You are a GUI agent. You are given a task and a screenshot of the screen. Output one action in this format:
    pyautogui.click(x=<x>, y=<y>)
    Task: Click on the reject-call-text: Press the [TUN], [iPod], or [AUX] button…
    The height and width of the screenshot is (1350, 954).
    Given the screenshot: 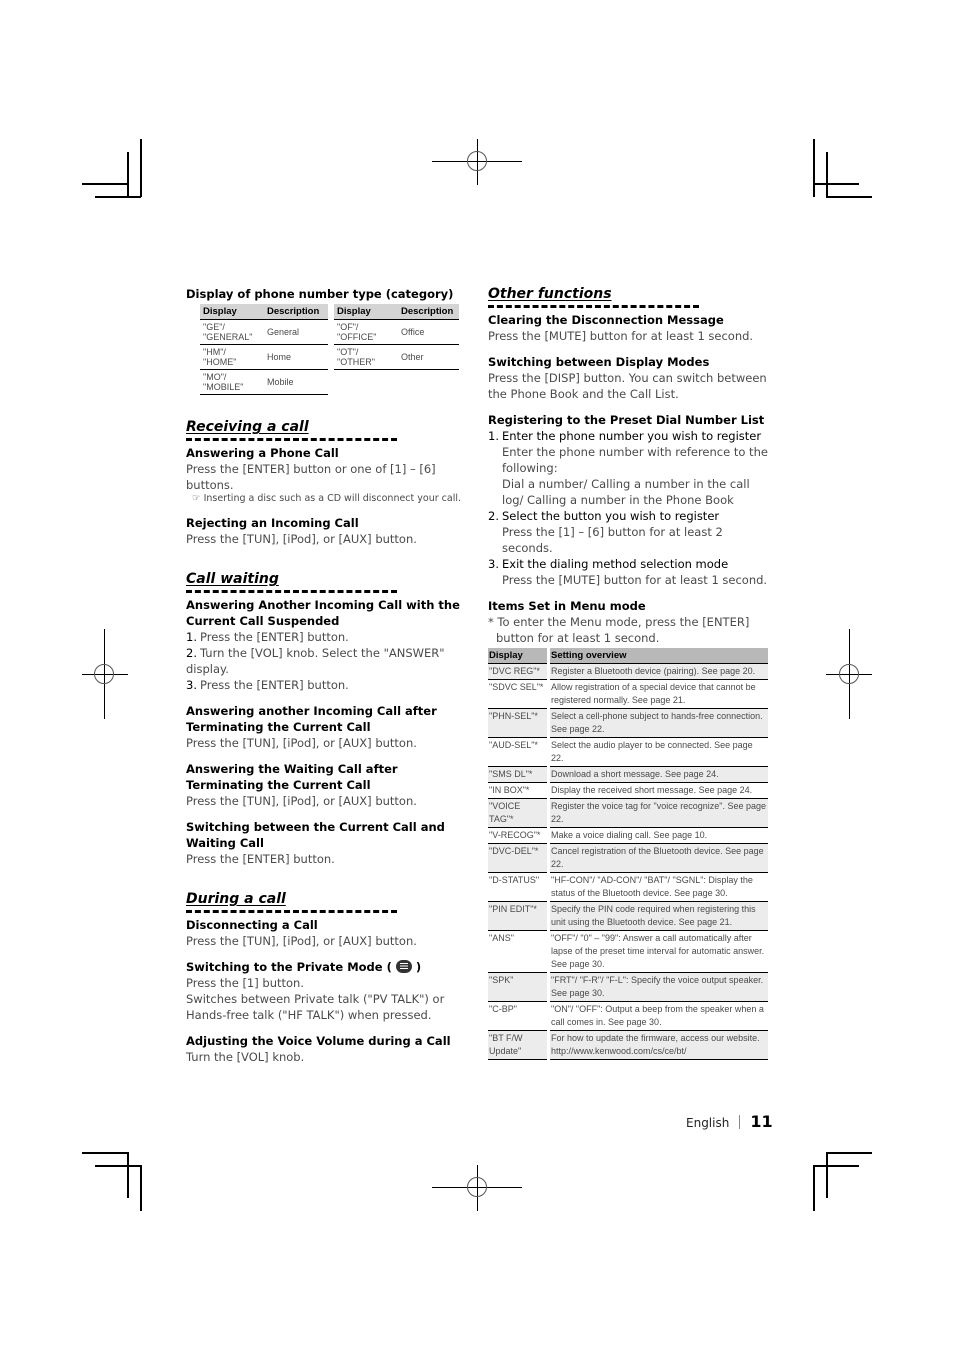 What is the action you would take?
    pyautogui.click(x=301, y=539)
    